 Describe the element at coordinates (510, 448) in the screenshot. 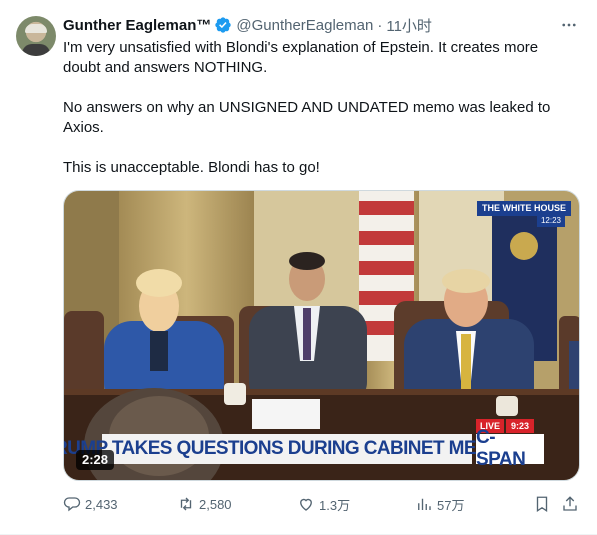

I see `network-logo: C-SPAN` at that location.